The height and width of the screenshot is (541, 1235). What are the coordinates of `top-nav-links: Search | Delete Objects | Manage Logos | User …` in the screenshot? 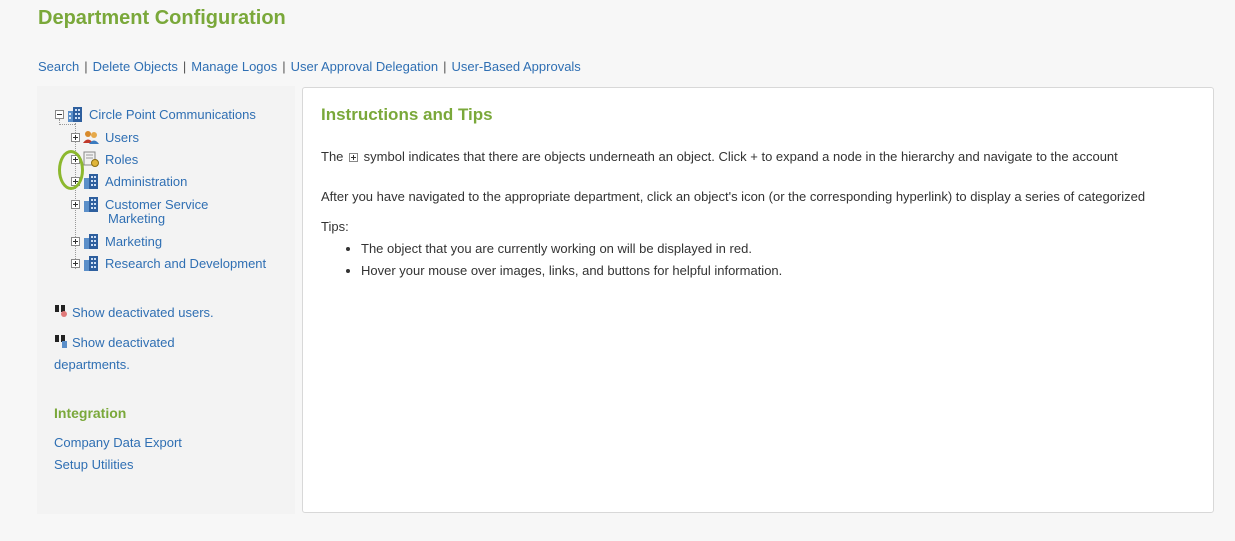 It's located at (309, 66).